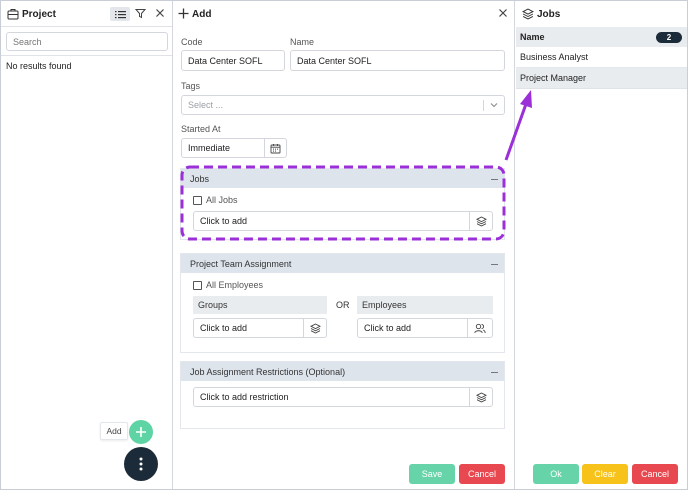 The width and height of the screenshot is (688, 490). I want to click on annotation-arrow-line, so click(516, 132).